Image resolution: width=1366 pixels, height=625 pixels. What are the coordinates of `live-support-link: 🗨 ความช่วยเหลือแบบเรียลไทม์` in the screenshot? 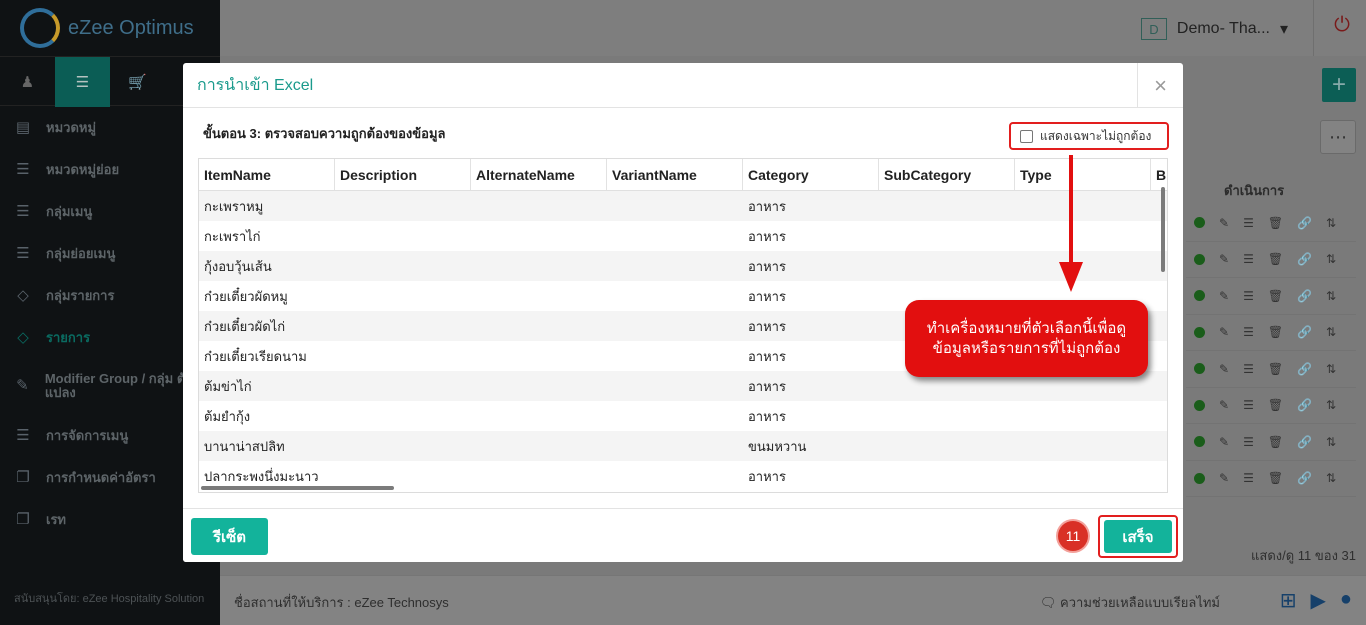 It's located at (1130, 602).